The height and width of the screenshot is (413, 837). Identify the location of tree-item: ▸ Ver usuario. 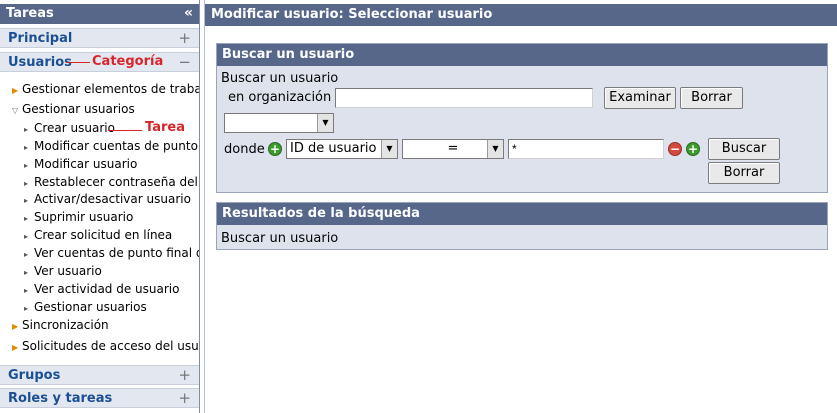
(63, 271).